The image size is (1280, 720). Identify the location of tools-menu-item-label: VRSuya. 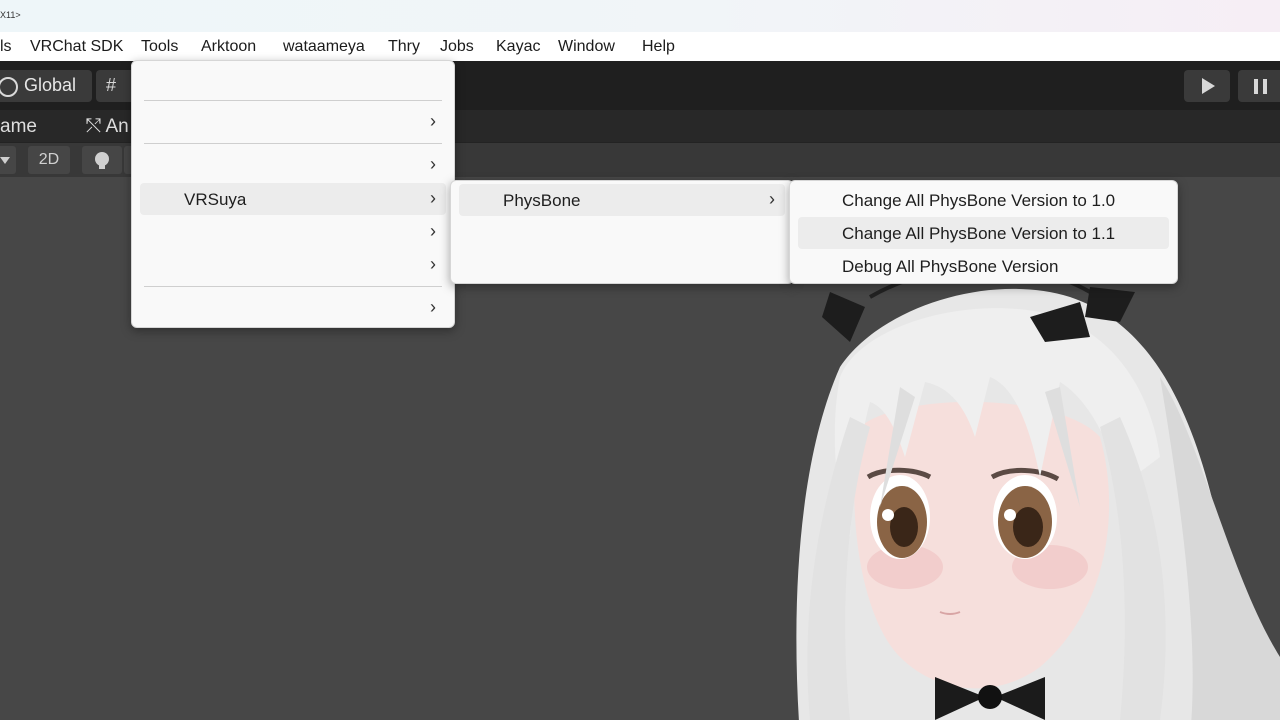
(215, 199).